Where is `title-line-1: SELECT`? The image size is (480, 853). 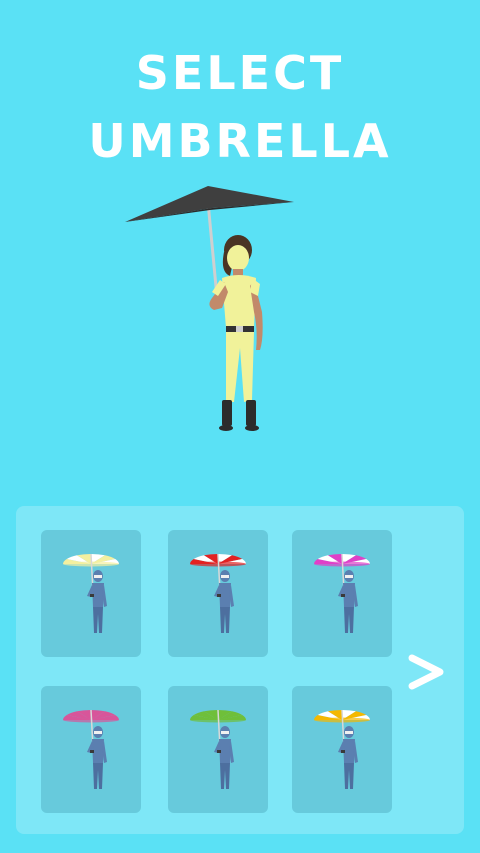
title-line-1: SELECT is located at coordinates (240, 73).